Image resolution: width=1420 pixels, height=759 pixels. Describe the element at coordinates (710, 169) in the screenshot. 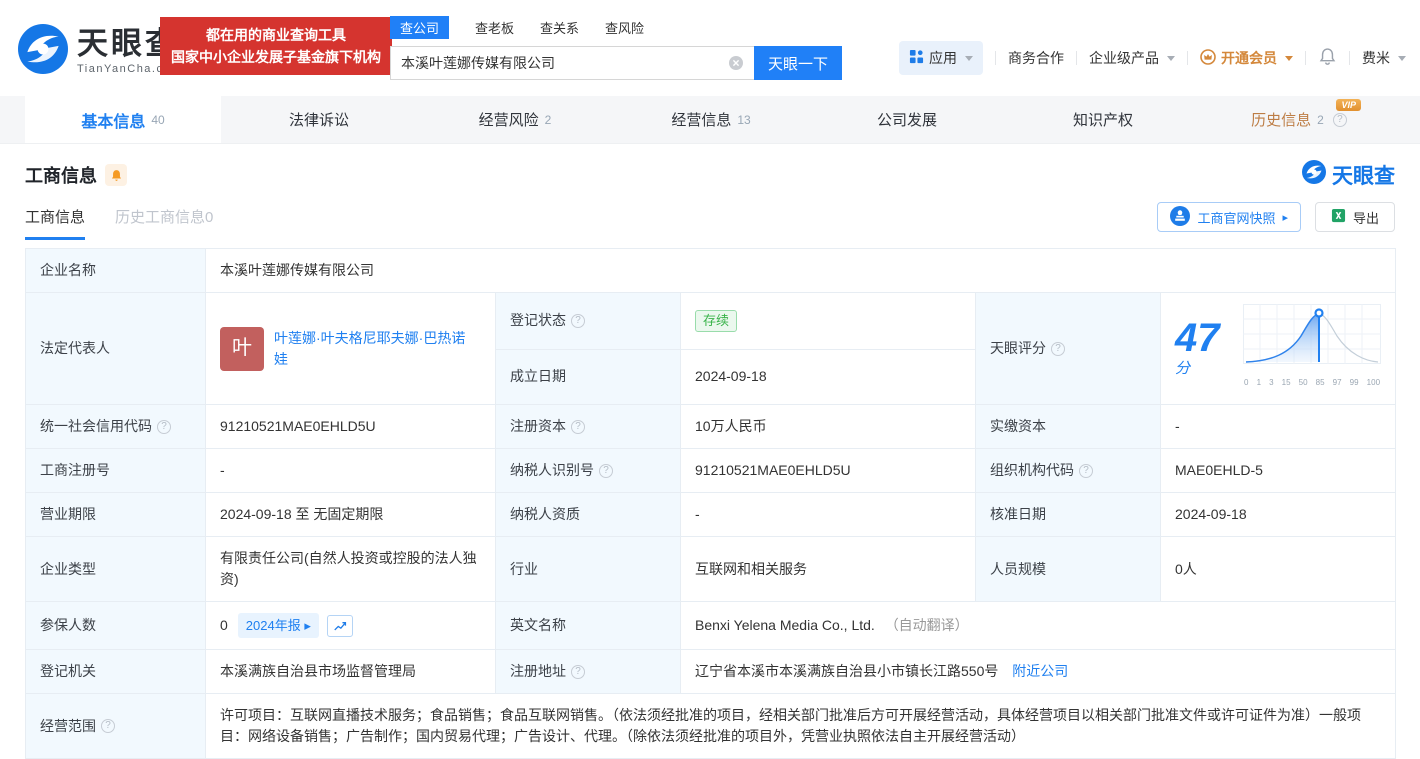

I see `section-header: 工商信息 天眼查` at that location.